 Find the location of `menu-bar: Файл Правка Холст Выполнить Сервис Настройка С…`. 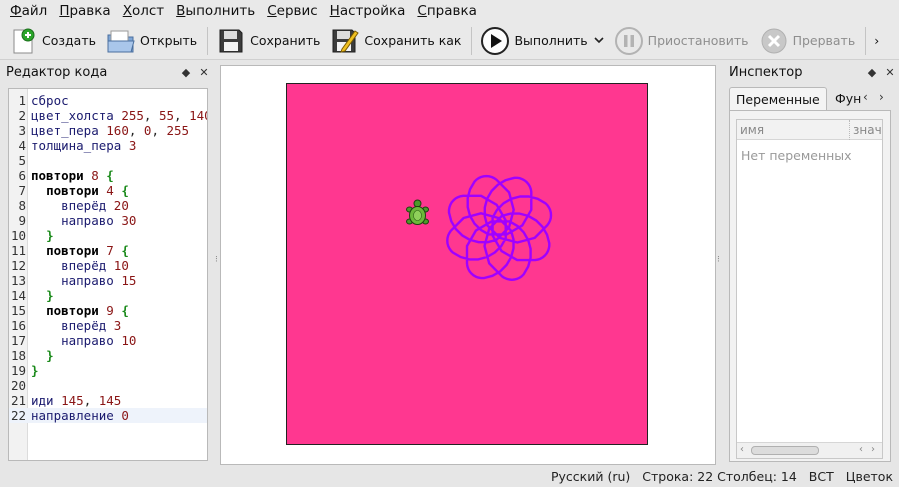

menu-bar: Файл Правка Холст Выполнить Сервис Настройка С… is located at coordinates (449, 11).